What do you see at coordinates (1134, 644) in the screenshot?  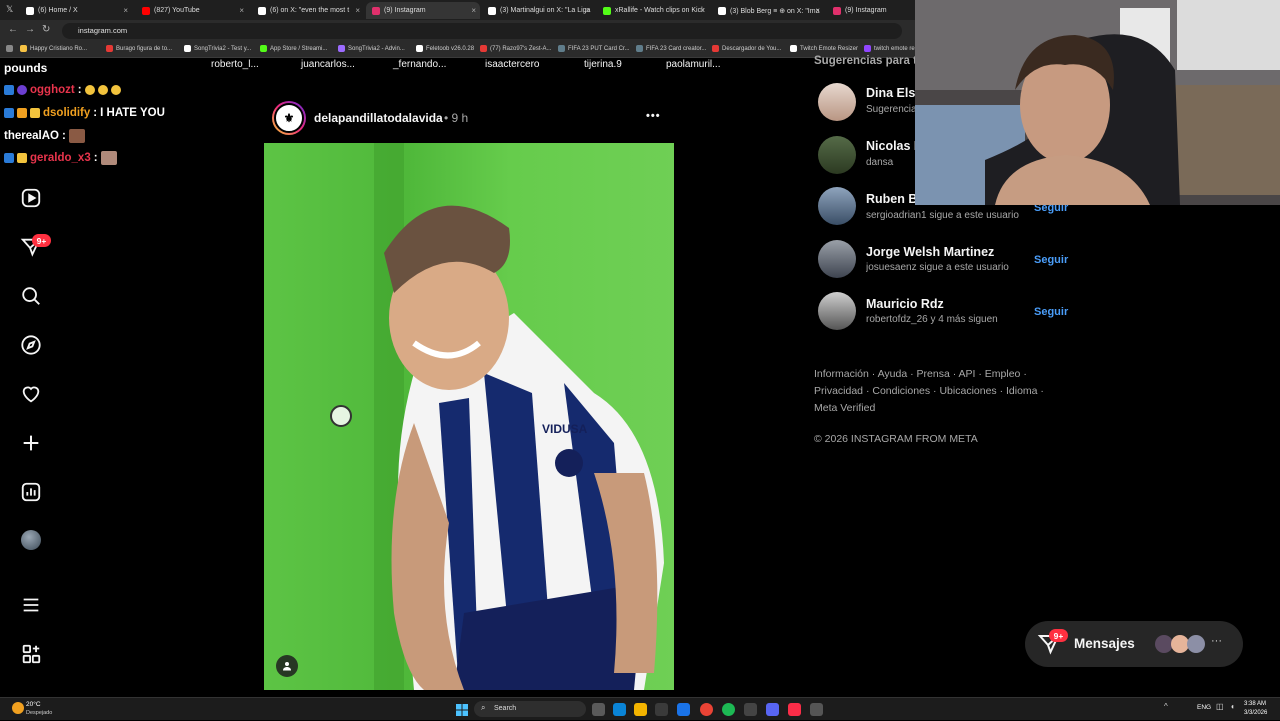 I see `messages-button: 9+ Mensajes ···` at bounding box center [1134, 644].